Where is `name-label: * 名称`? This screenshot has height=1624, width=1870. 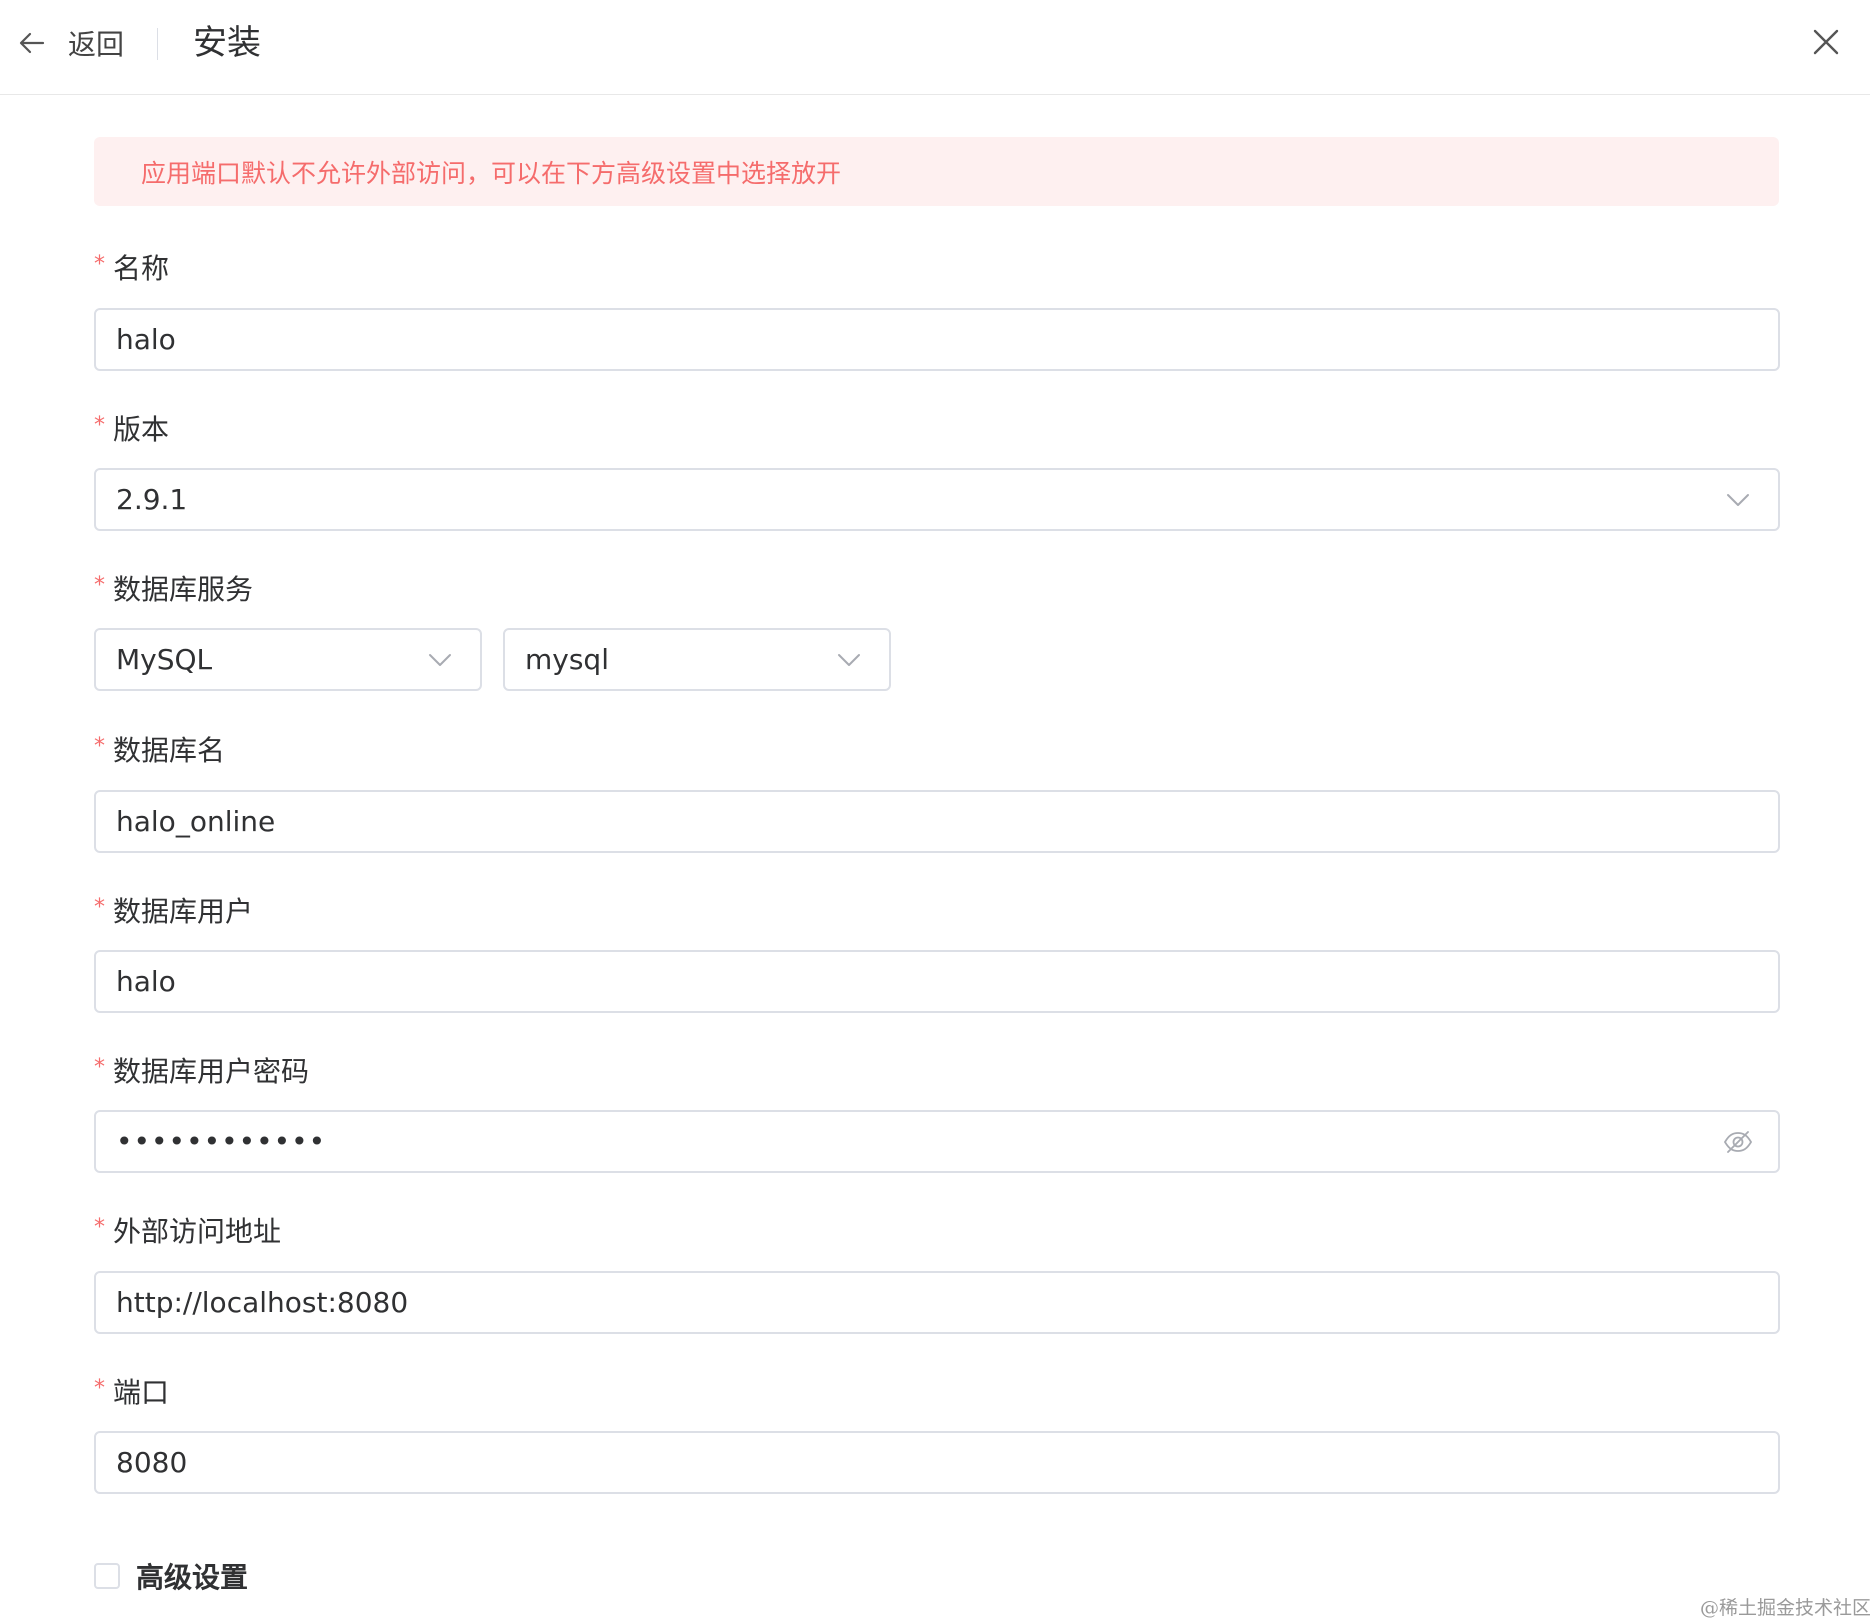 name-label: * 名称 is located at coordinates (131, 269).